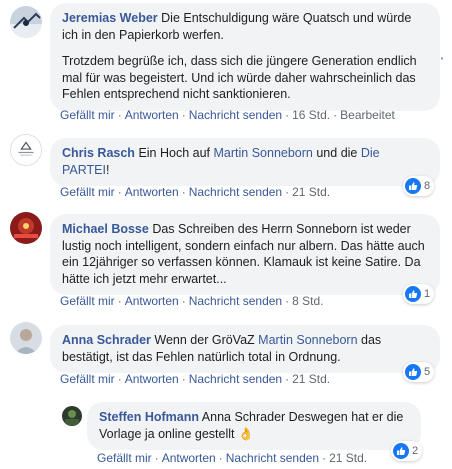 This screenshot has height=469, width=452. Describe the element at coordinates (110, 18) in the screenshot. I see `comment-author: Jeremias Weber` at that location.